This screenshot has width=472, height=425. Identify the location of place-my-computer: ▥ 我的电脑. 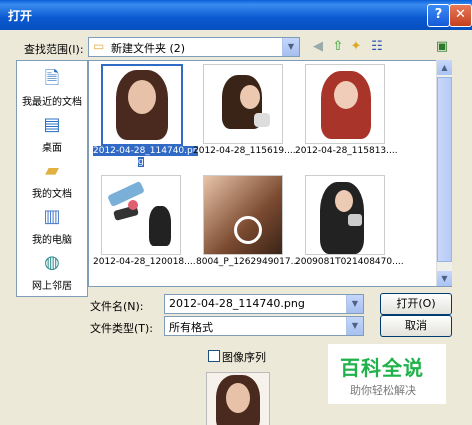
(52, 225).